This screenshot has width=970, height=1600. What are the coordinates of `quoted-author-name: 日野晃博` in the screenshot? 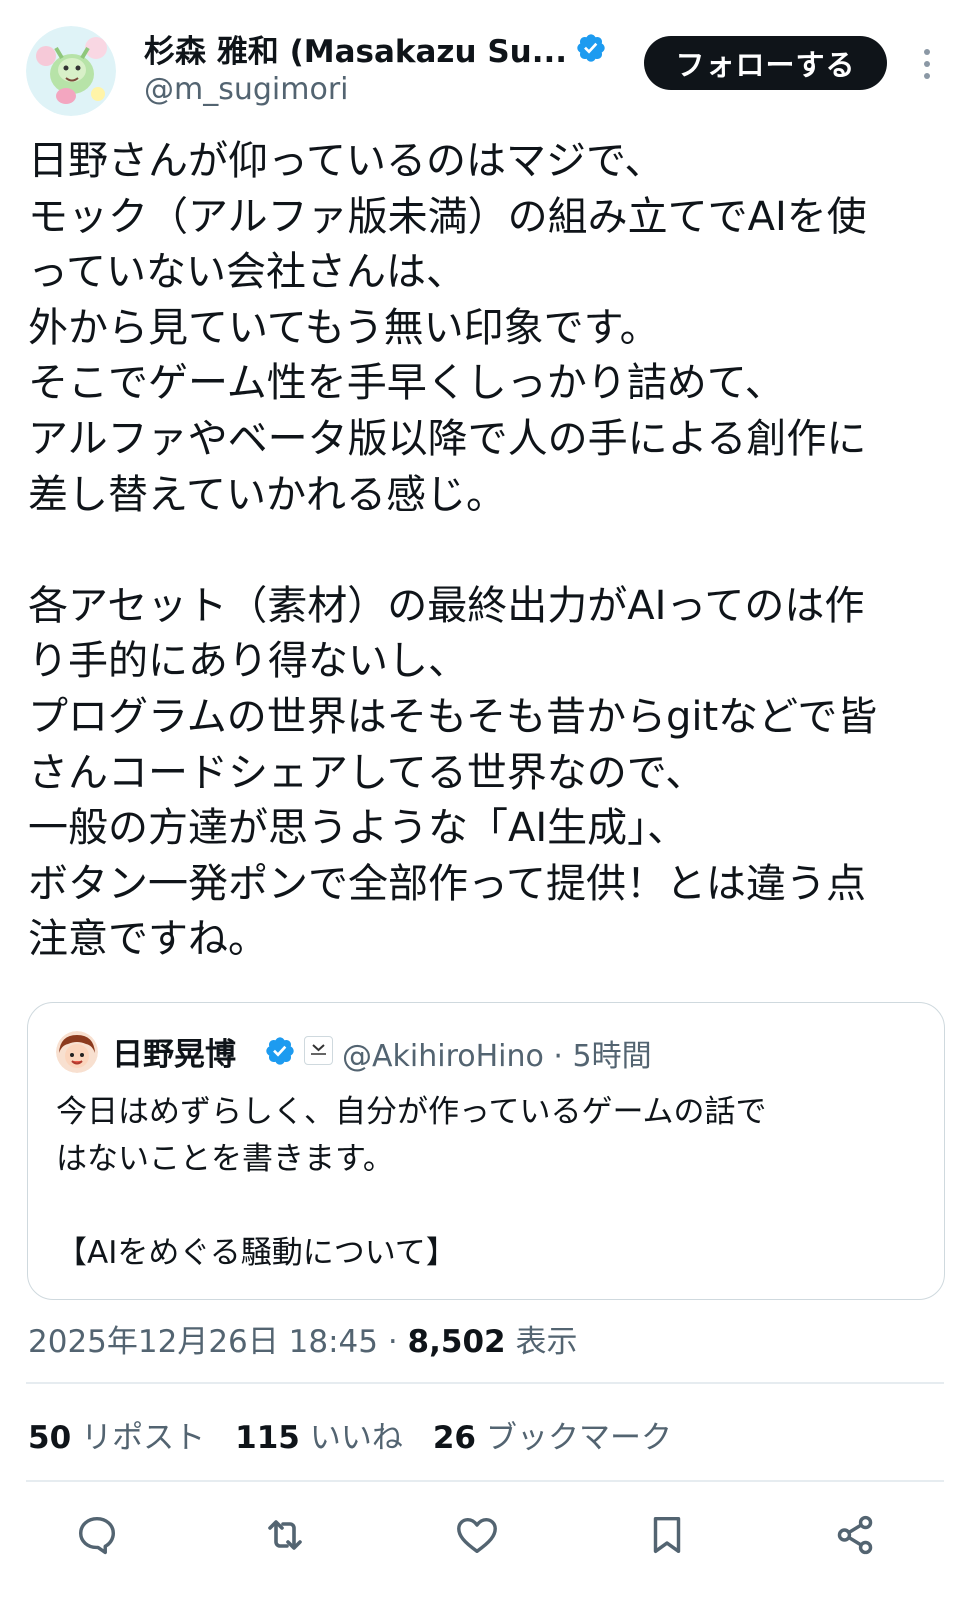 It's located at (174, 1055).